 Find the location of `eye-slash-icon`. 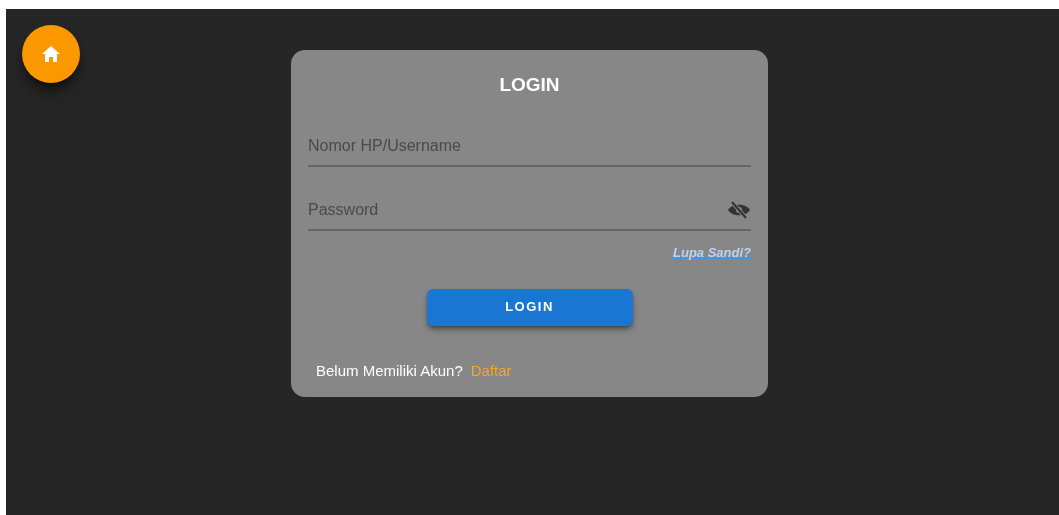

eye-slash-icon is located at coordinates (739, 210).